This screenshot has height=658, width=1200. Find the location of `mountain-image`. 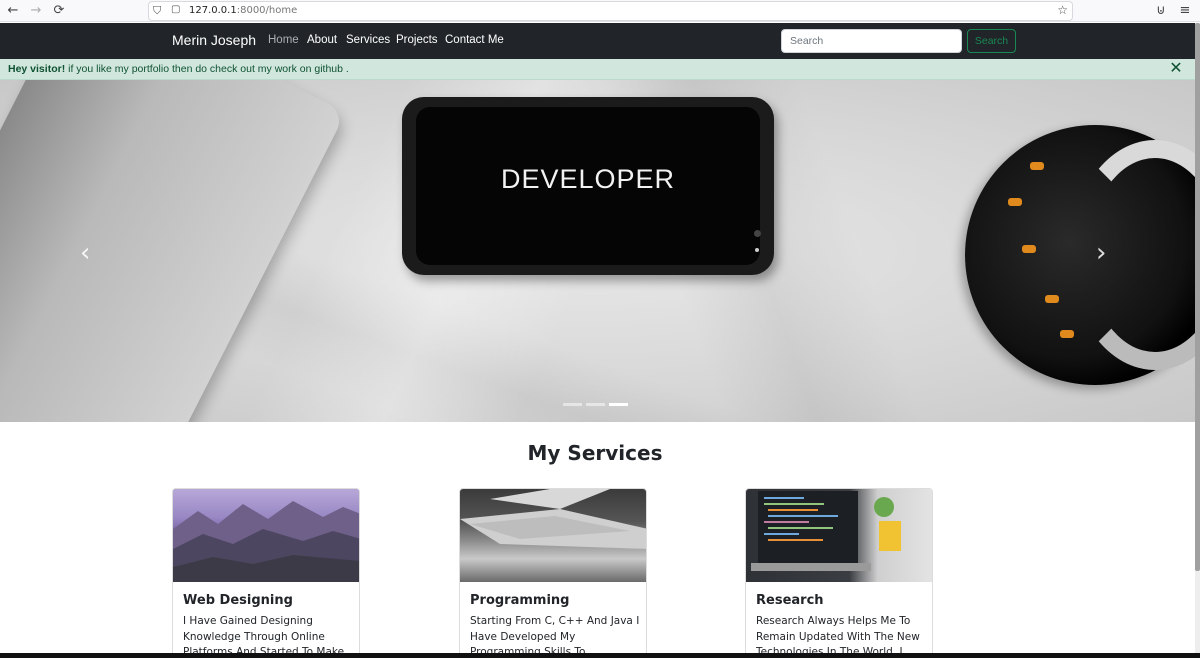

mountain-image is located at coordinates (266, 535).